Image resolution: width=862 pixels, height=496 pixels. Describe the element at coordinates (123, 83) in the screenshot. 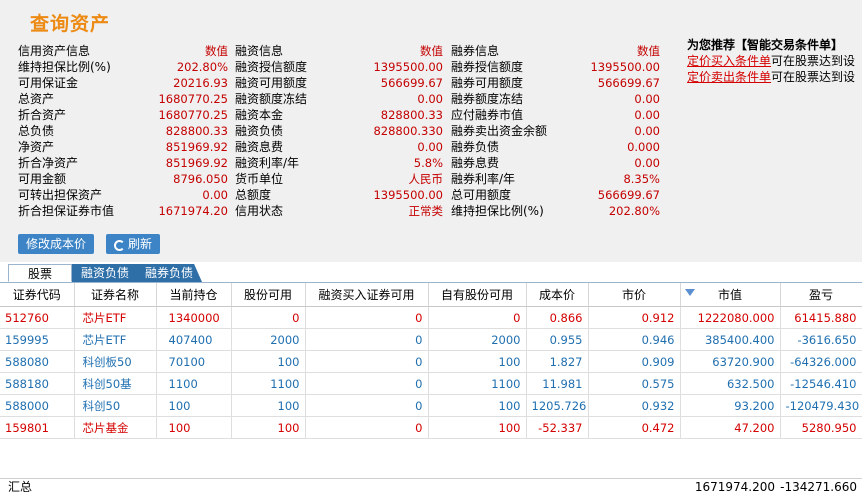

I see `col1-info-row: 可用保证金 20216.93` at that location.